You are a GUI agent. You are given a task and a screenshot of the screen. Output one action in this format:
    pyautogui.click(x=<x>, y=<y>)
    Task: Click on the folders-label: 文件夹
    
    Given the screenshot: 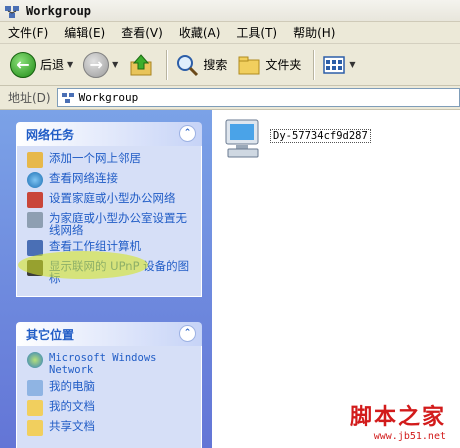 What is the action you would take?
    pyautogui.click(x=283, y=65)
    